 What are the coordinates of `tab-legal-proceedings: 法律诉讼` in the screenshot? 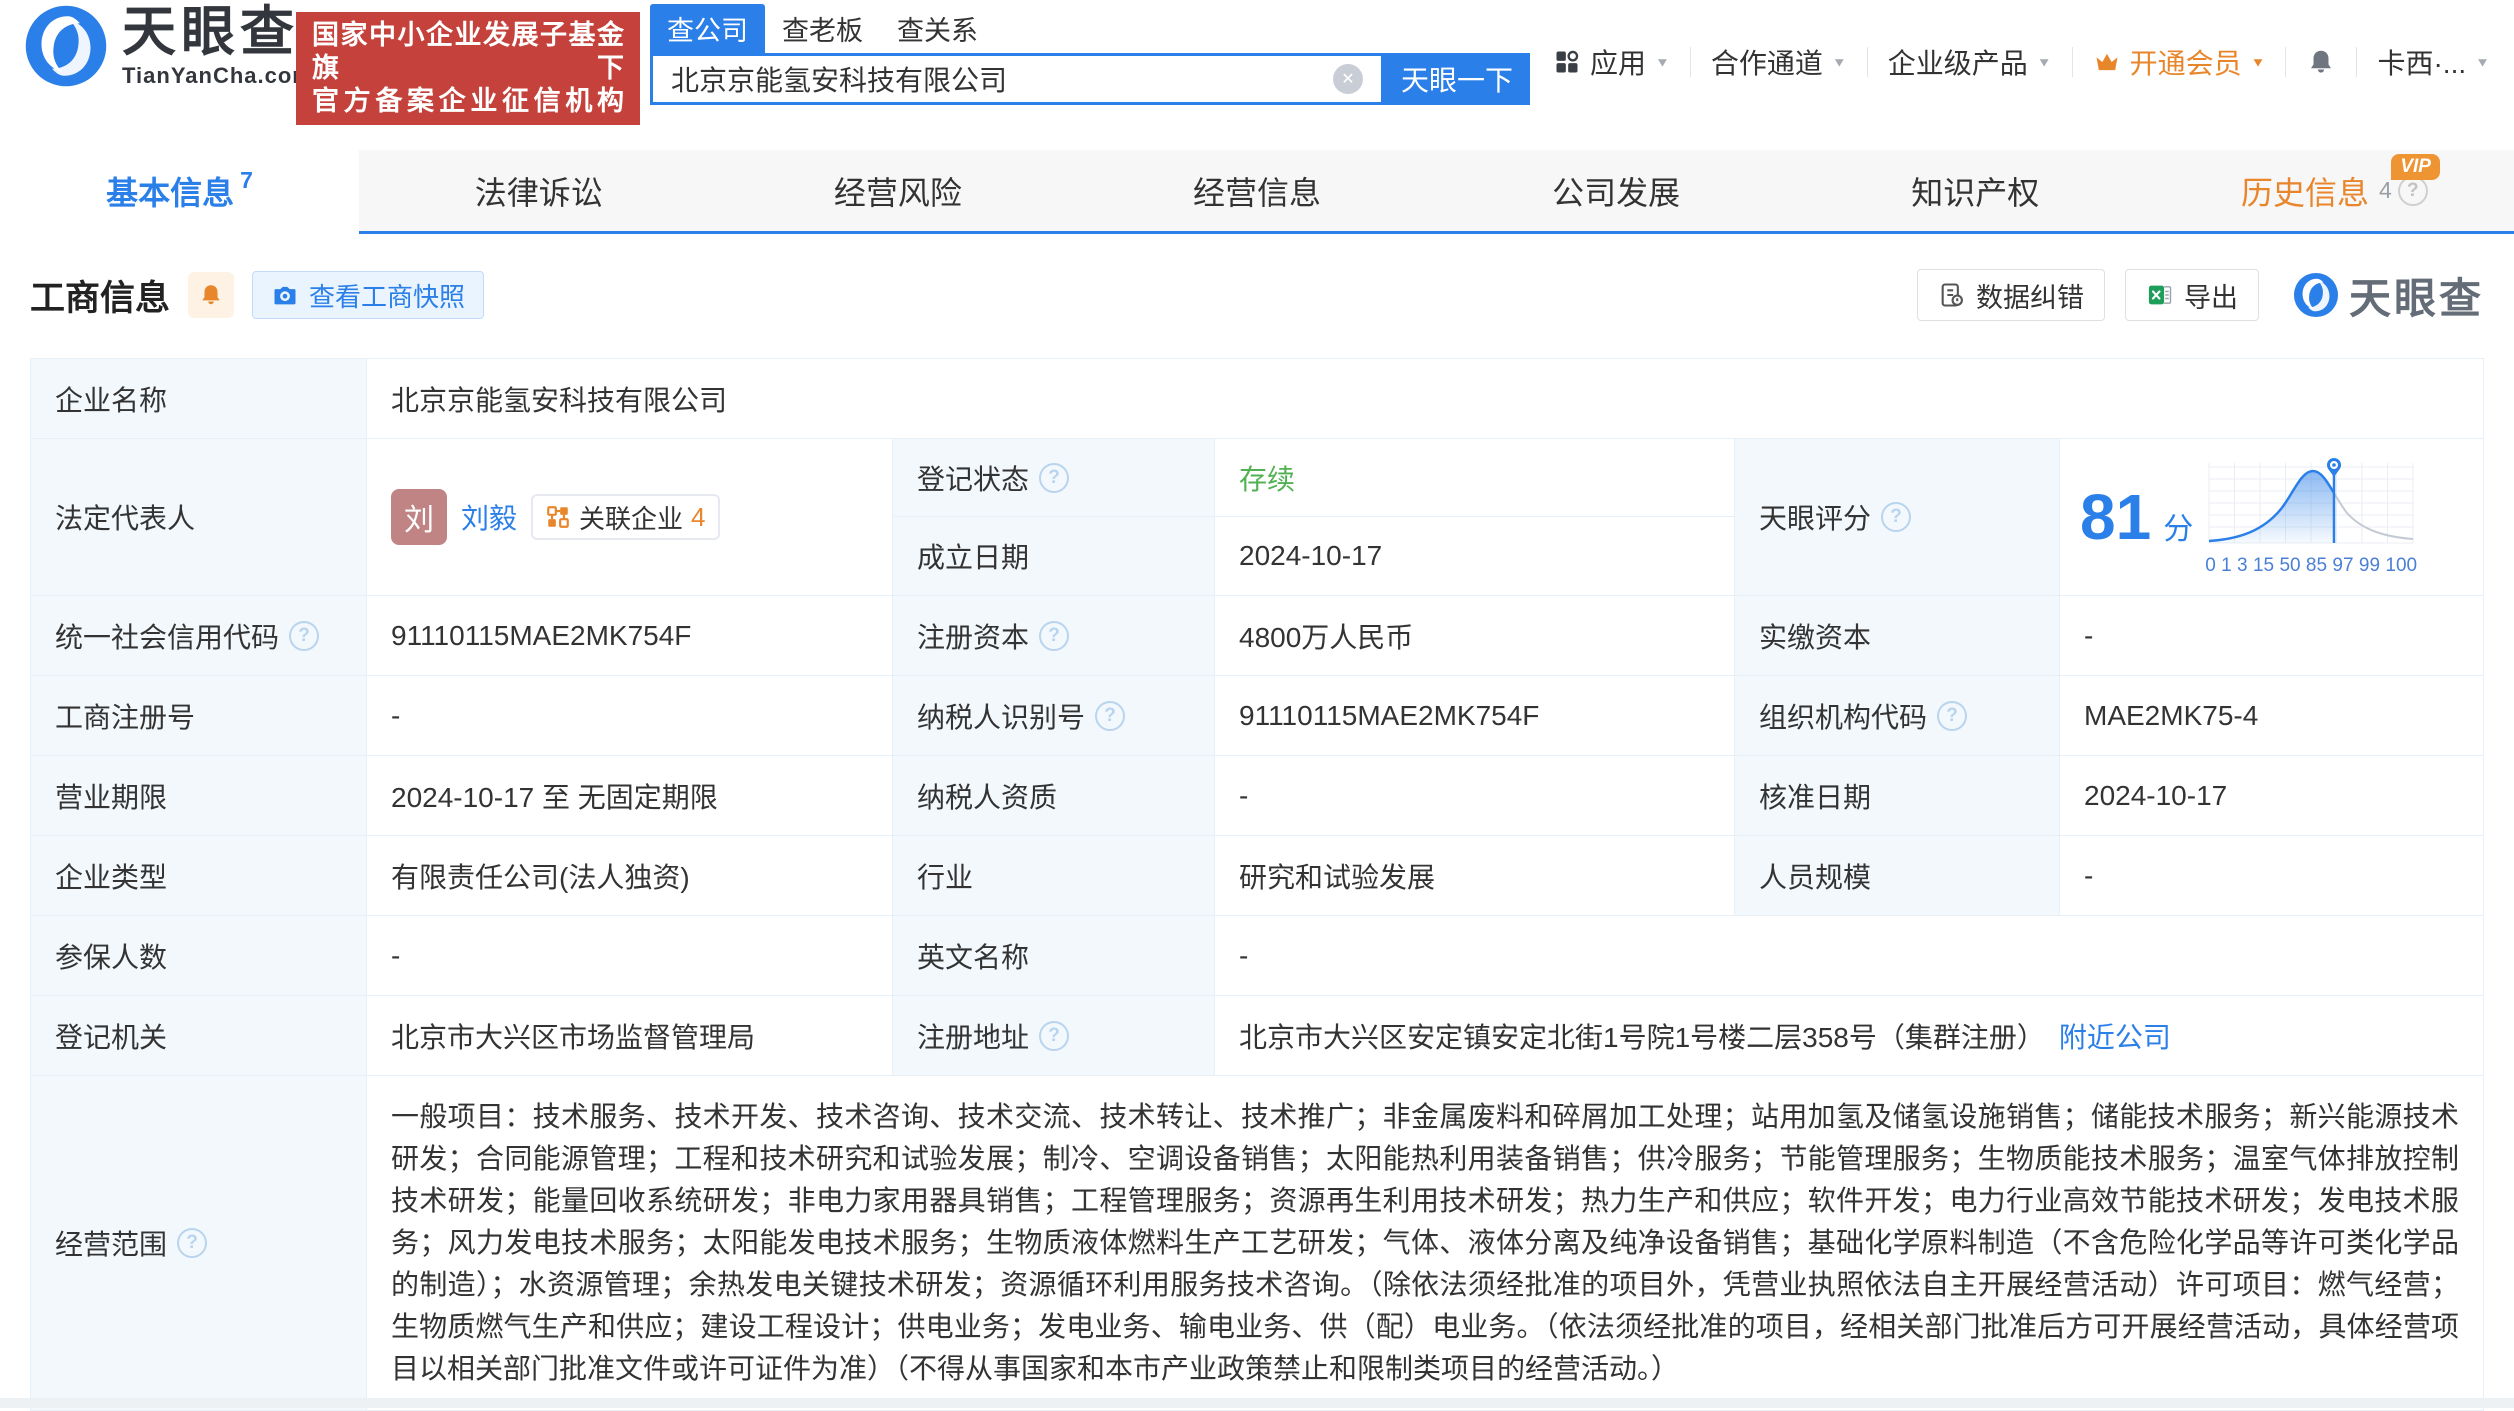 It's located at (538, 190).